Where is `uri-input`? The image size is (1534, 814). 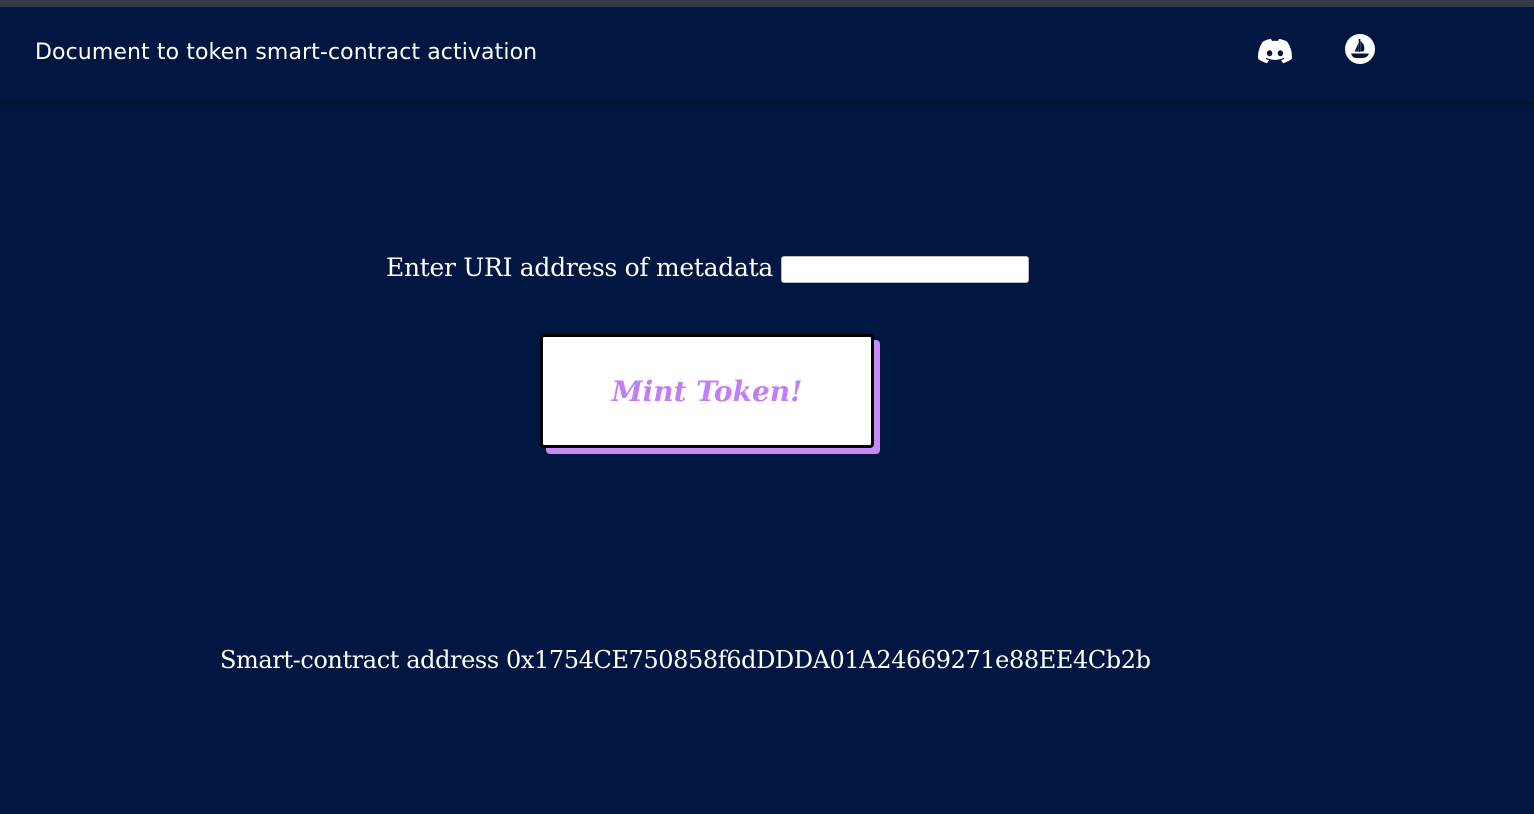
uri-input is located at coordinates (904, 269).